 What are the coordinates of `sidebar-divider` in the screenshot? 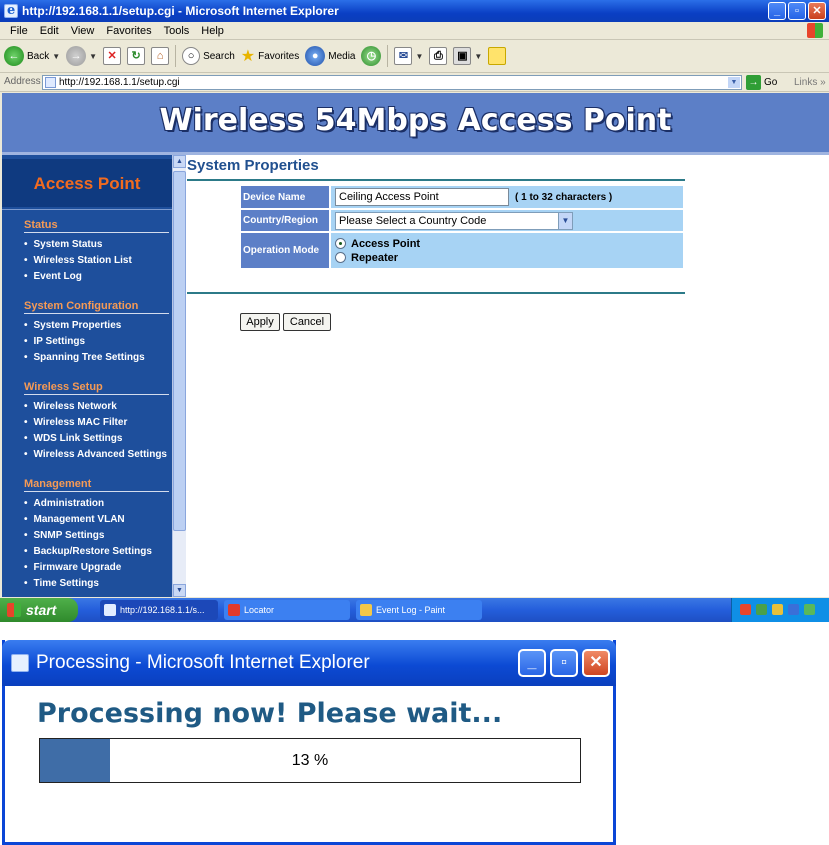 It's located at (87, 209).